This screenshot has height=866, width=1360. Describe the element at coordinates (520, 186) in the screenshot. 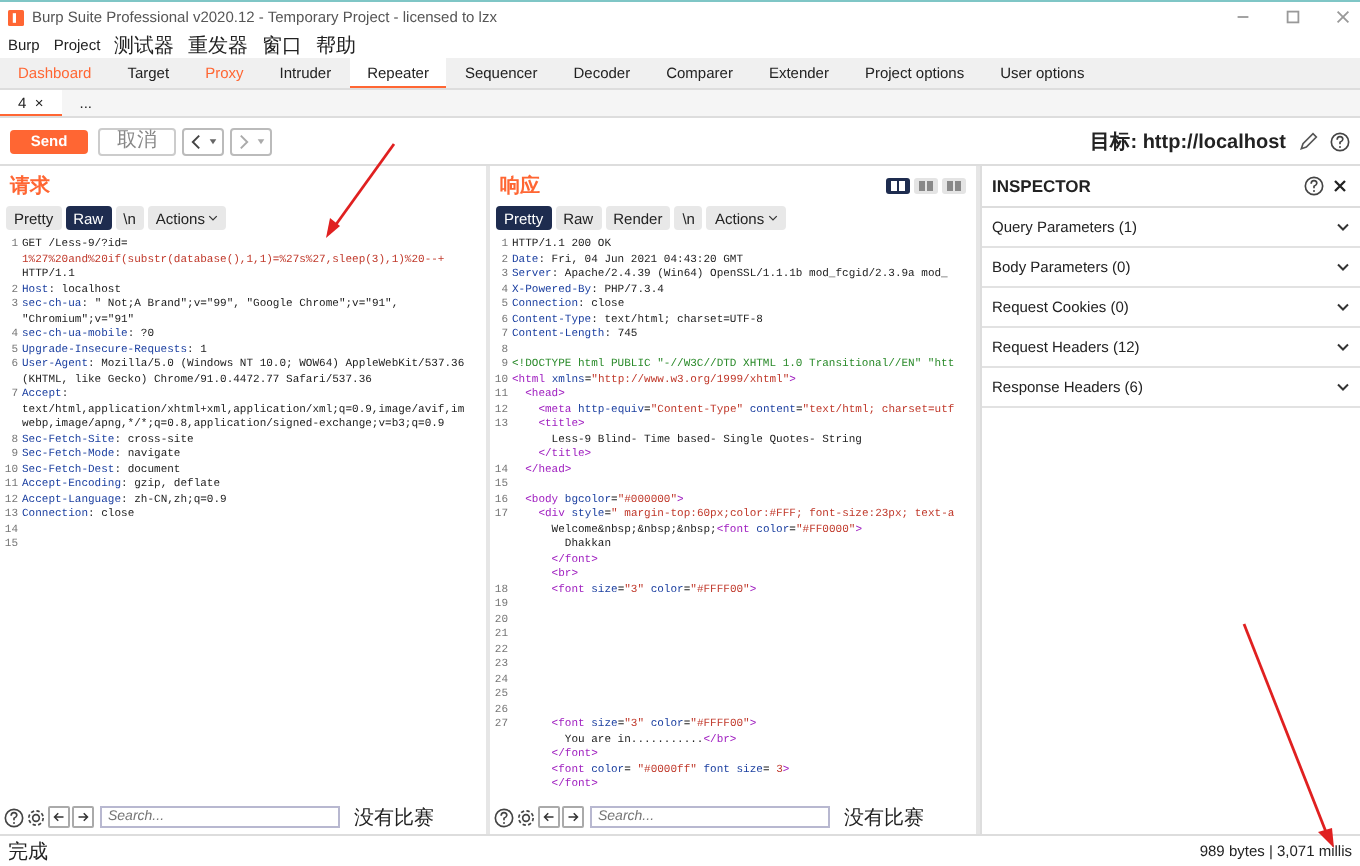

I see `panel-title: 响应` at that location.